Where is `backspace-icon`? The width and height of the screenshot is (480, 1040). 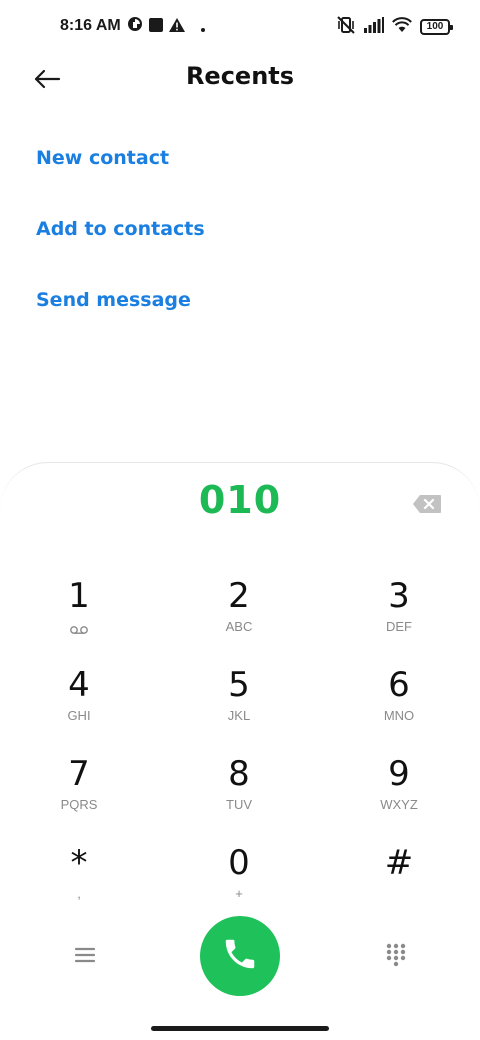
backspace-icon is located at coordinates (427, 506).